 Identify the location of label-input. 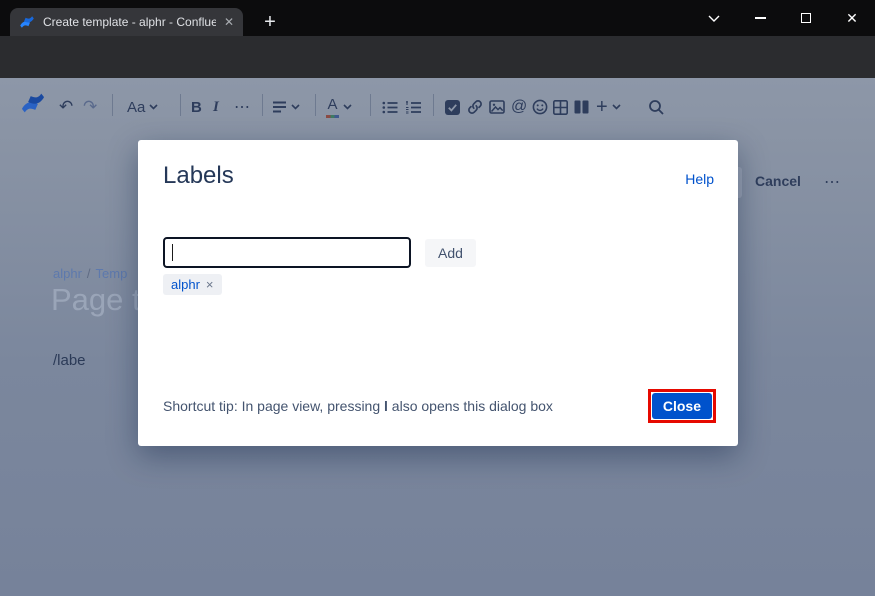
(287, 252).